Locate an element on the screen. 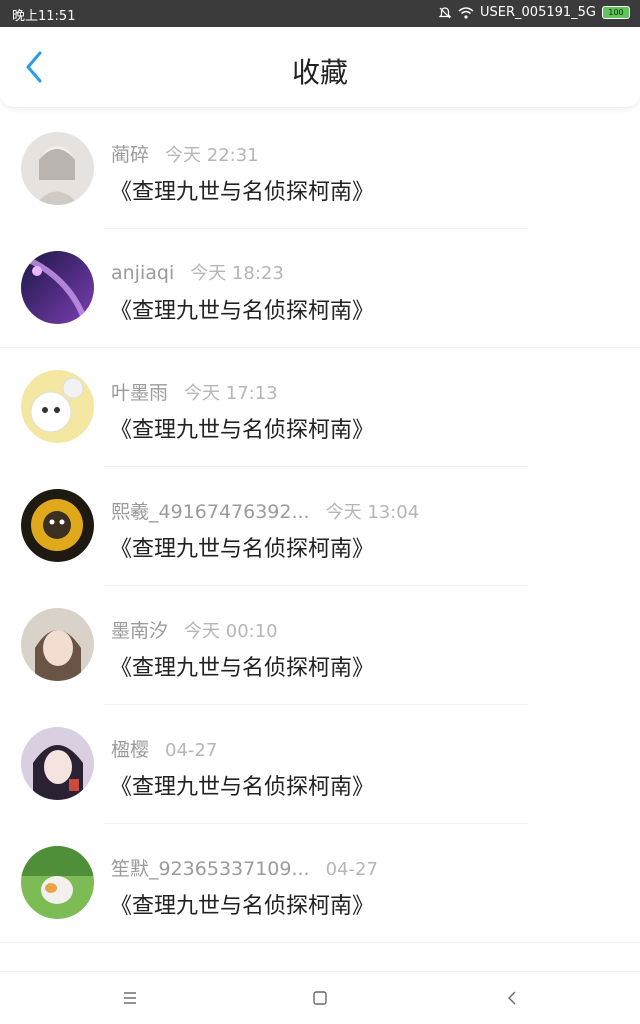 The width and height of the screenshot is (640, 1024). status-right: USER_005191_5G 100 is located at coordinates (534, 12).